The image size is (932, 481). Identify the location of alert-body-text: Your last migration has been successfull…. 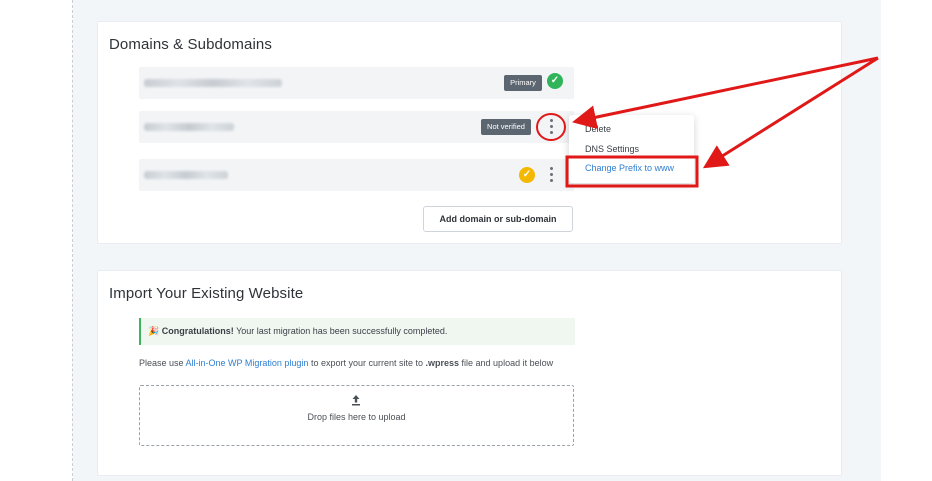
(340, 331).